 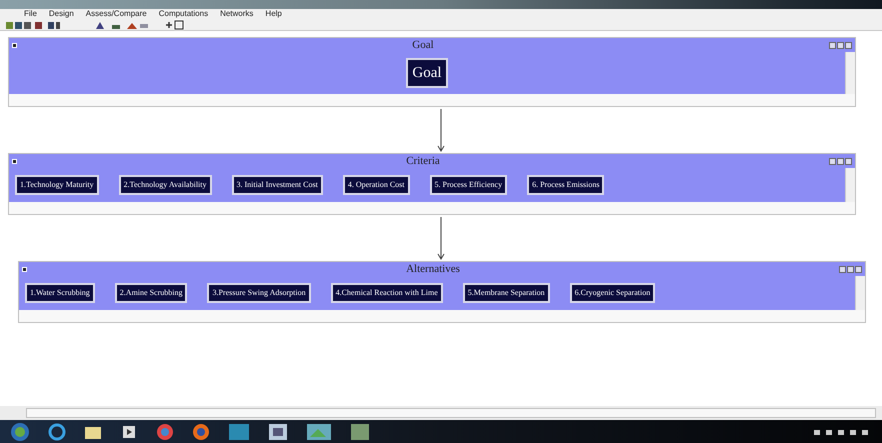 I want to click on node-button: 1.Water Scrubbing, so click(x=60, y=293).